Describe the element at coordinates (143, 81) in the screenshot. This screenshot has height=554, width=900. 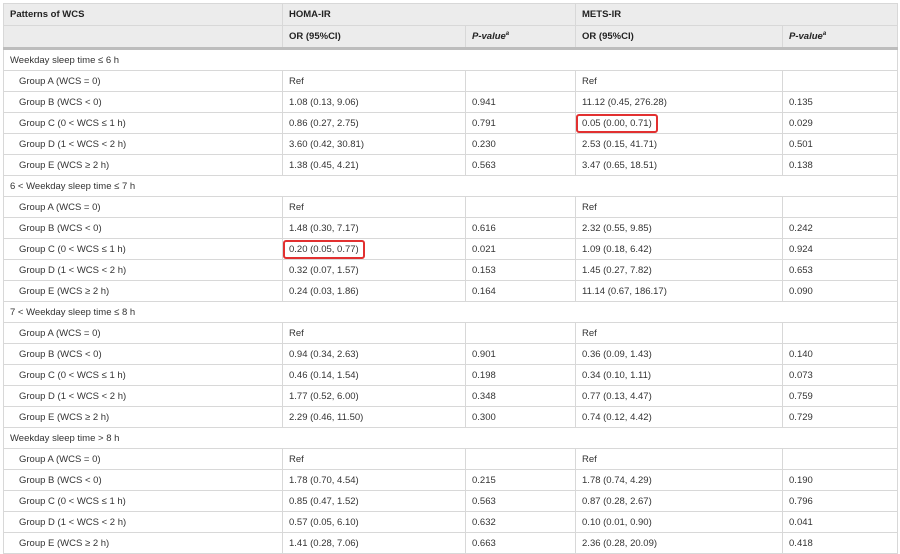
I see `group-cell: Group A (WCS = 0)` at that location.